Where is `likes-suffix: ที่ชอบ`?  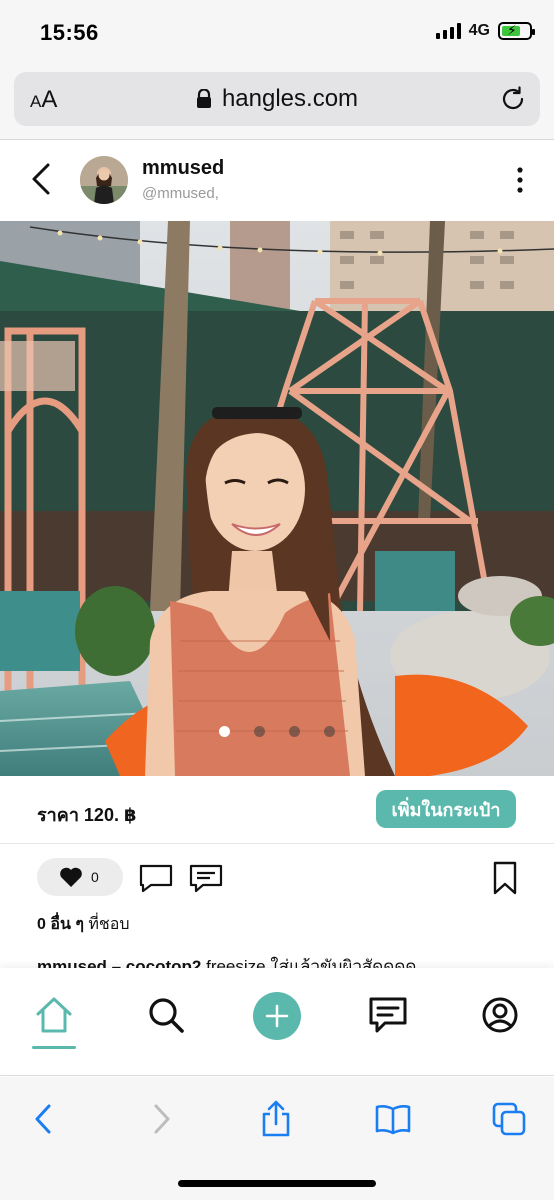
likes-suffix: ที่ชอบ is located at coordinates (106, 924).